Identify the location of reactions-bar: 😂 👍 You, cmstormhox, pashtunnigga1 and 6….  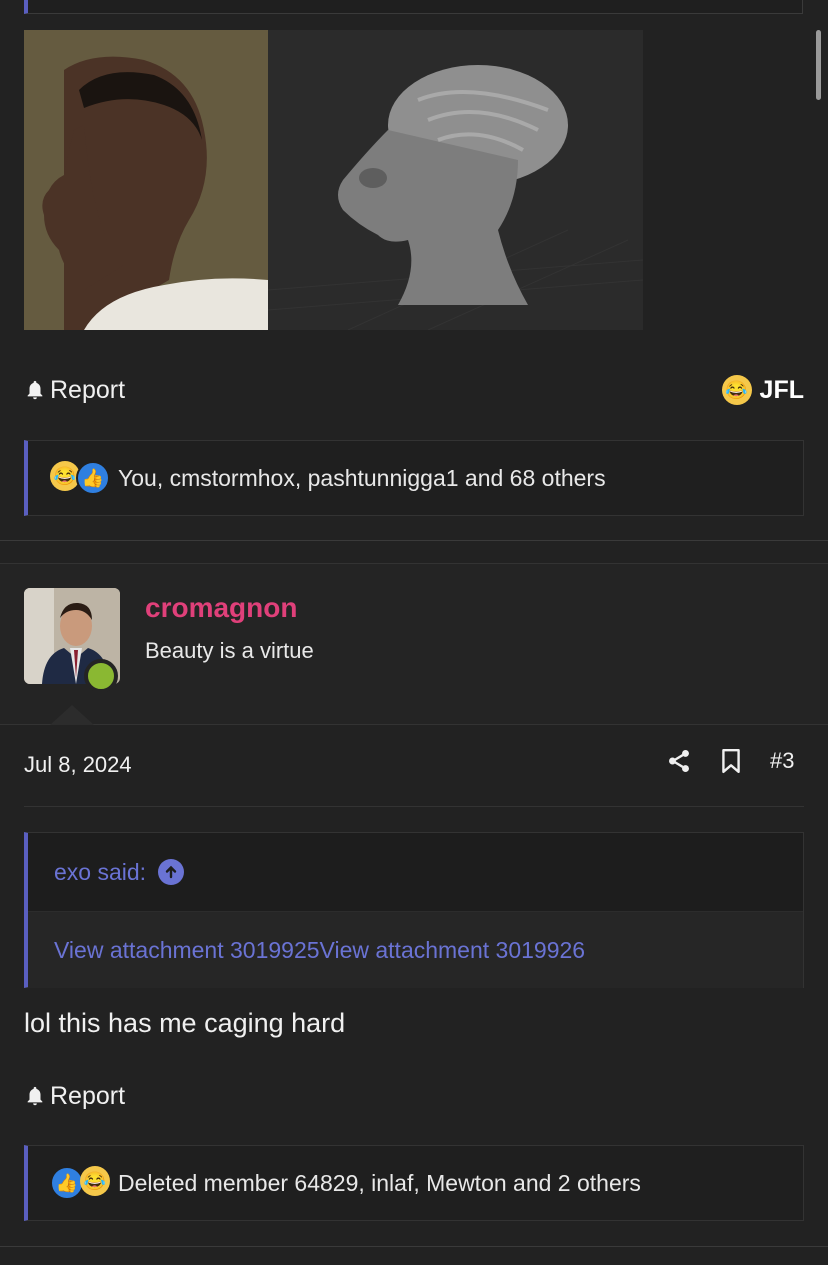
(414, 478).